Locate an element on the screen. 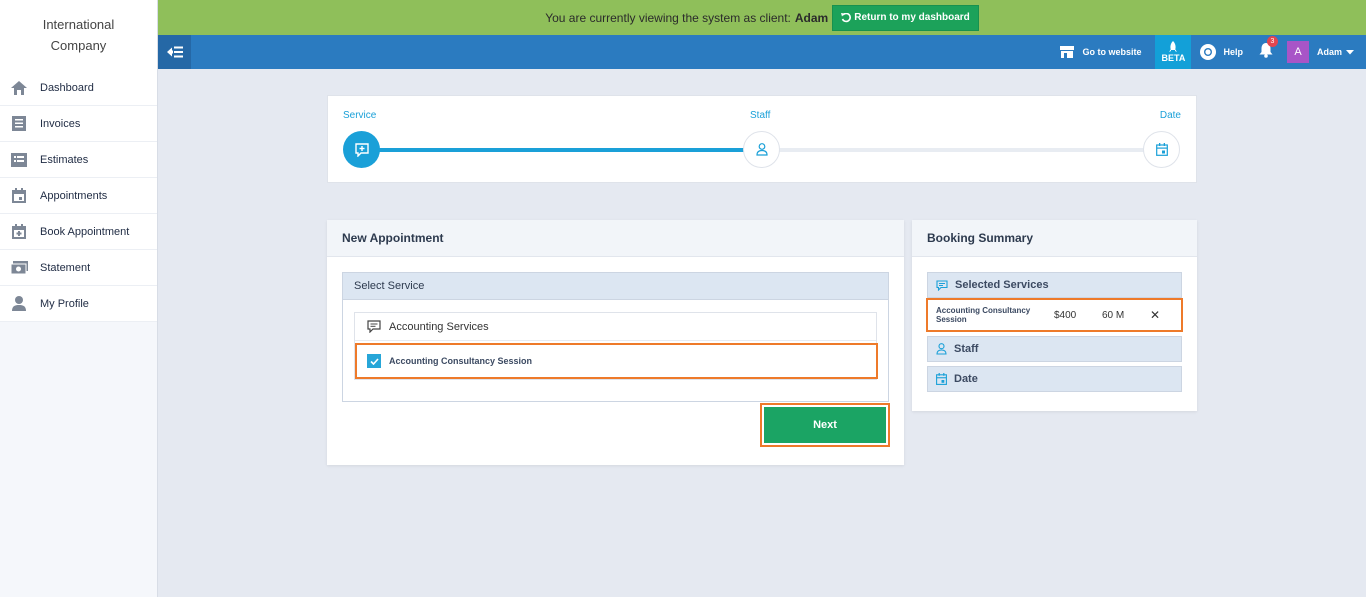  return-to-dashboard-button: Return to my dashboard is located at coordinates (905, 17).